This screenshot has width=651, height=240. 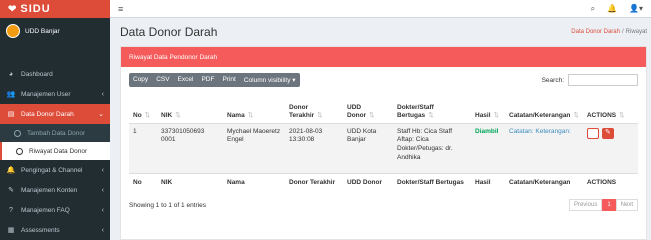 What do you see at coordinates (544, 148) in the screenshot?
I see `cell-catatan: Catatan: Keterangan:` at bounding box center [544, 148].